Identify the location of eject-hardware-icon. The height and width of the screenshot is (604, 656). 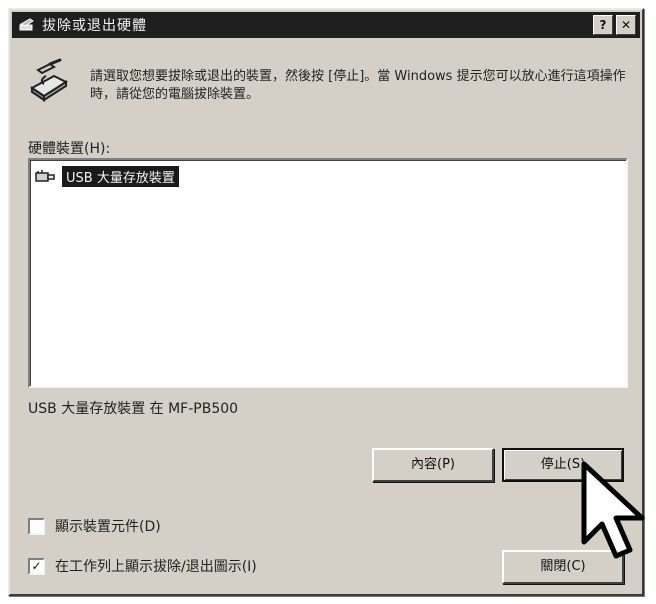
(26, 24).